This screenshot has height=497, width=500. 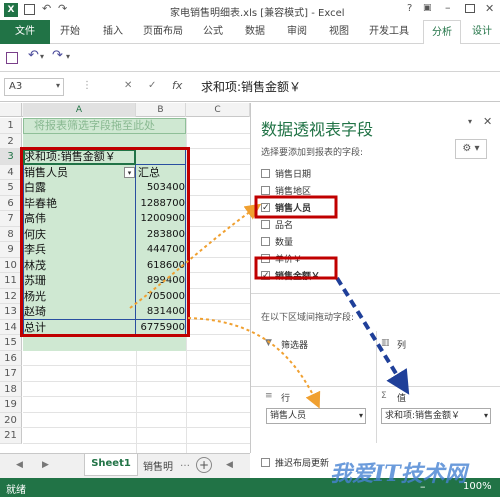 What do you see at coordinates (158, 465) in the screenshot?
I see `sheet-tab-other: 销售明` at bounding box center [158, 465].